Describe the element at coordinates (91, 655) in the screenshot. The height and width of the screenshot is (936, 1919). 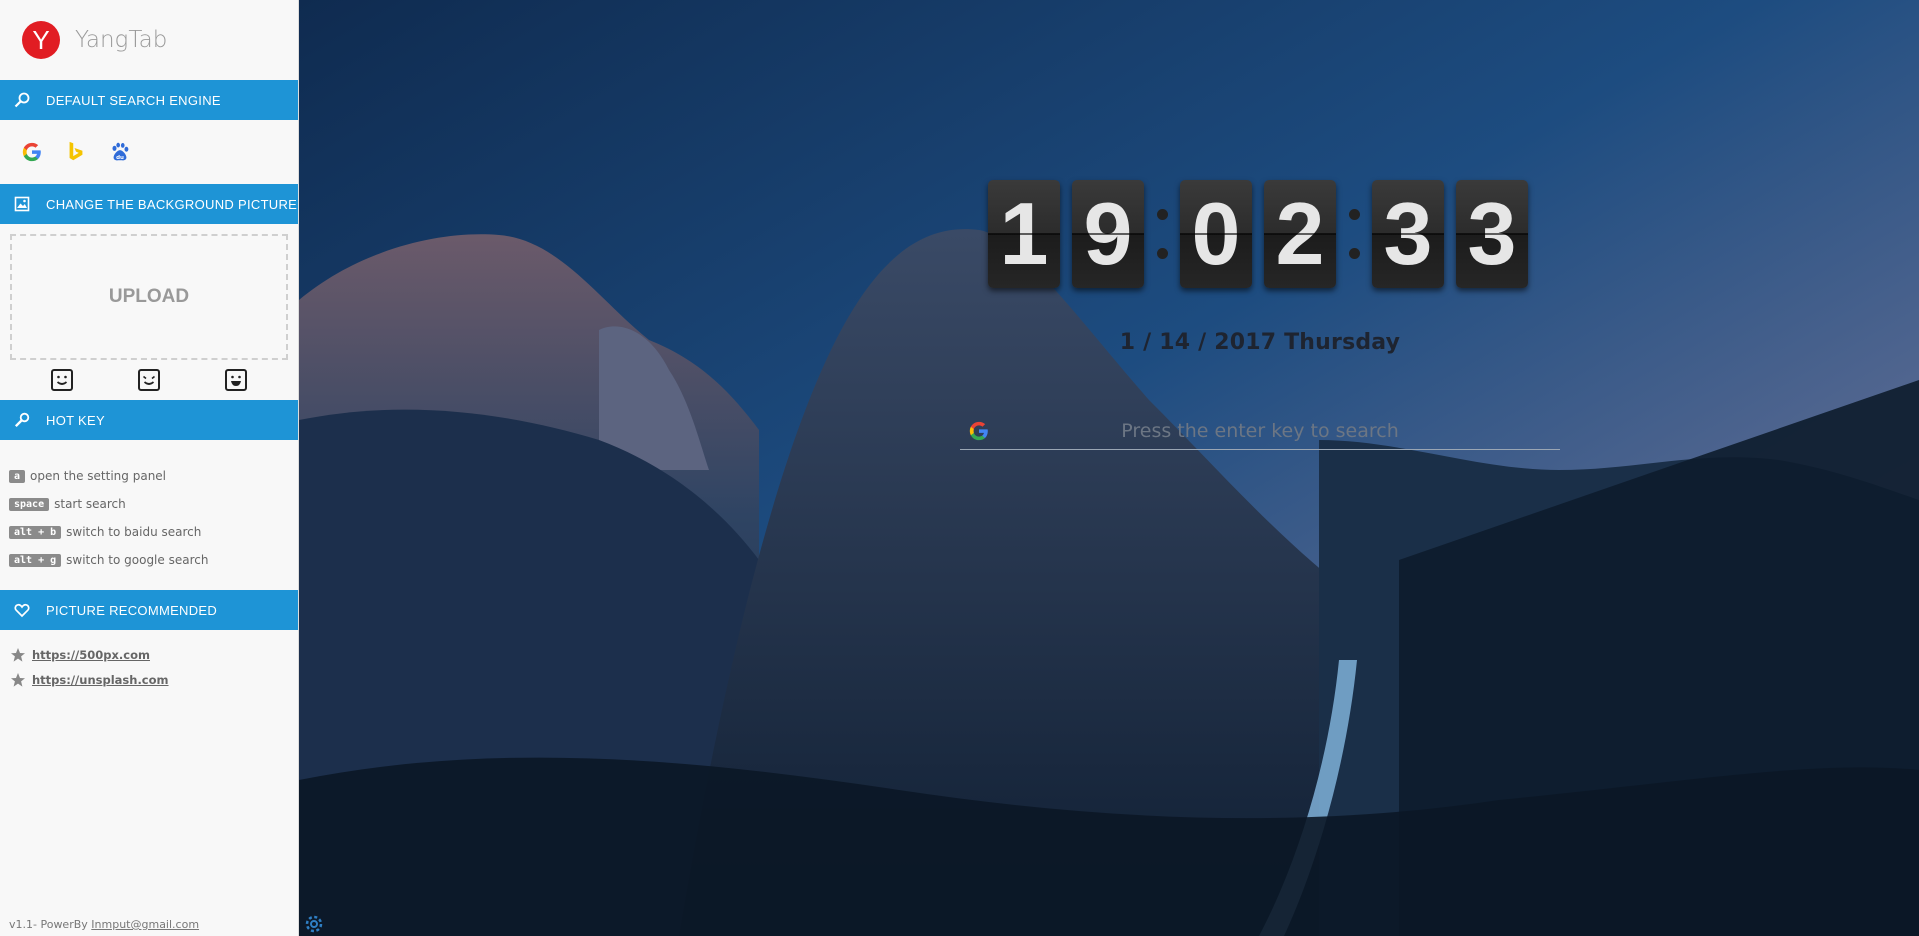
I see `link-500px: https://500px.com` at that location.